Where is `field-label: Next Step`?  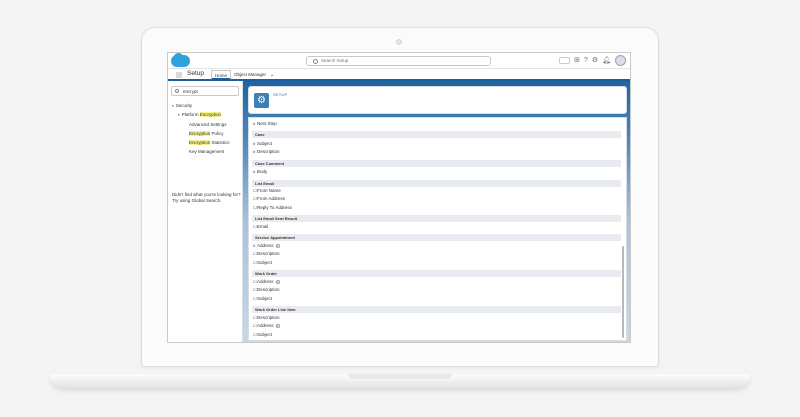
field-label: Next Step is located at coordinates (267, 123).